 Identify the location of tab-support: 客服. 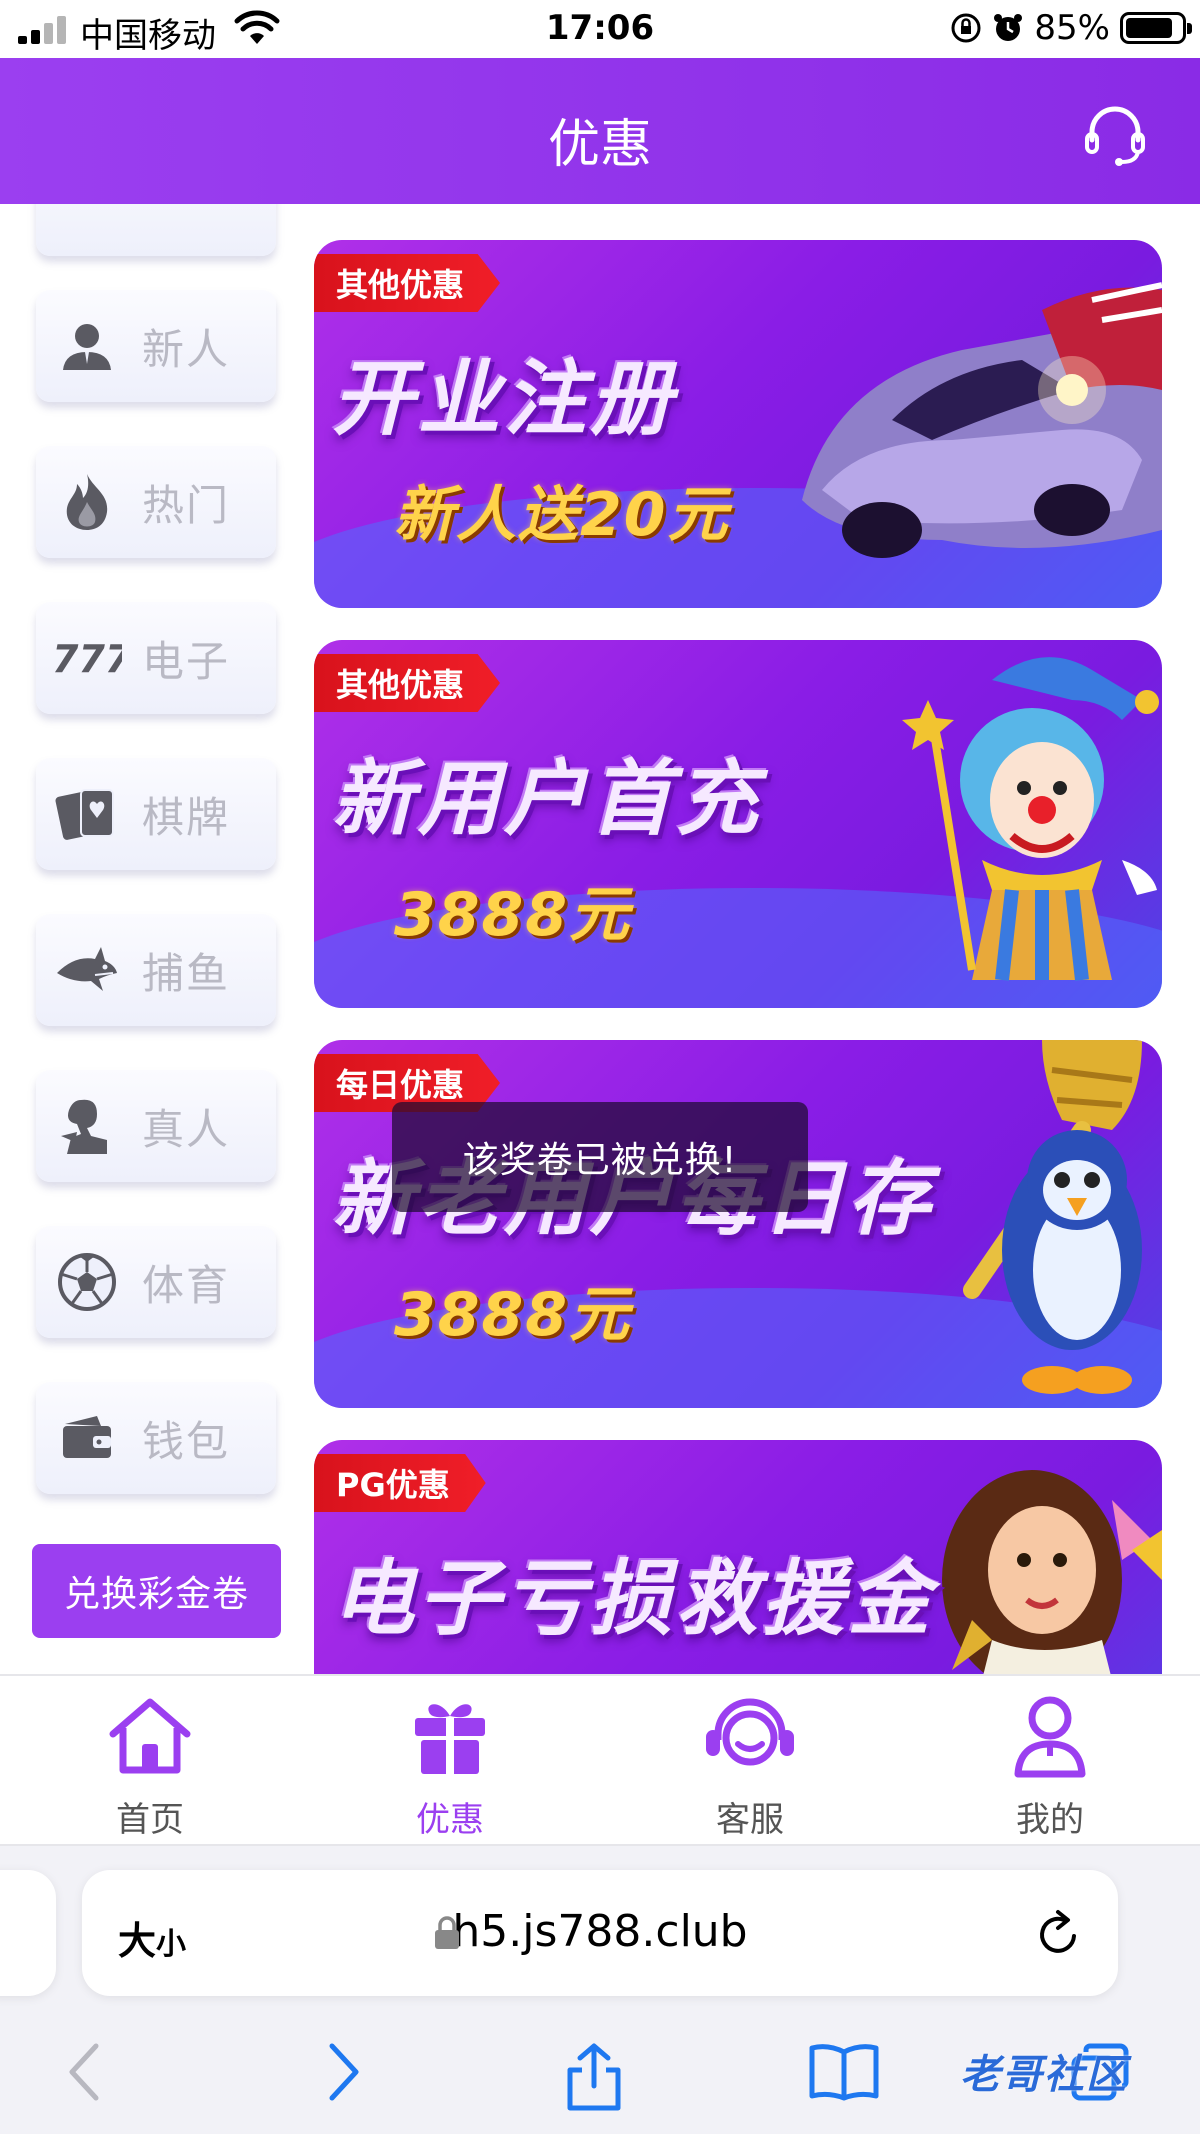
(750, 1765).